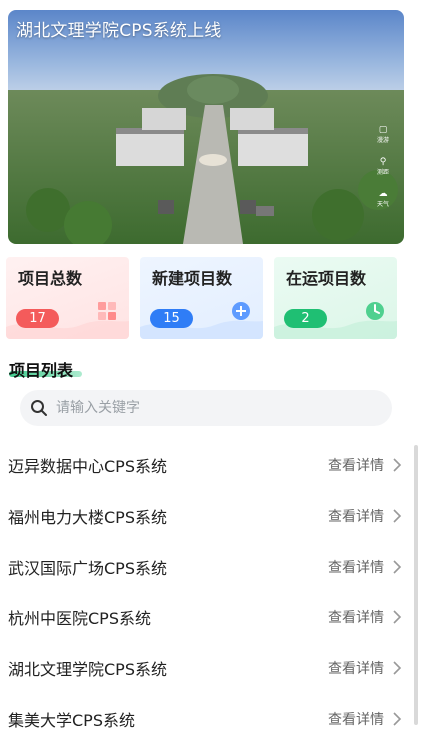 This screenshot has height=750, width=422. I want to click on project-name: 集美大学CPS系统, so click(71, 720).